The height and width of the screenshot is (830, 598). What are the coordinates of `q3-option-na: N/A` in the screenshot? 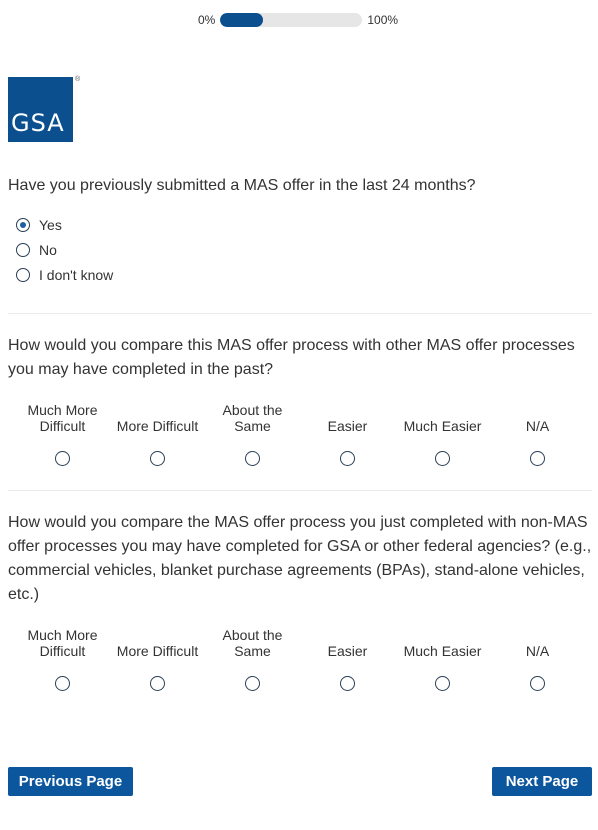 It's located at (537, 659).